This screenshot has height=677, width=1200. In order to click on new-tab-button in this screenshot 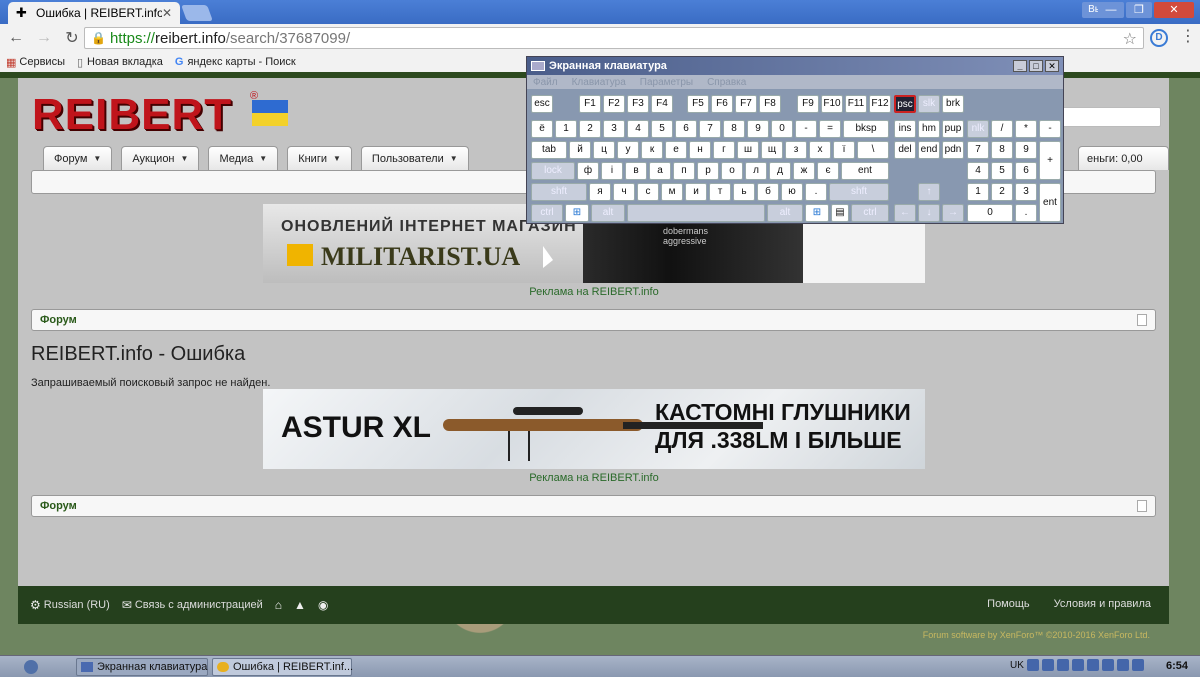, I will do `click(197, 13)`.